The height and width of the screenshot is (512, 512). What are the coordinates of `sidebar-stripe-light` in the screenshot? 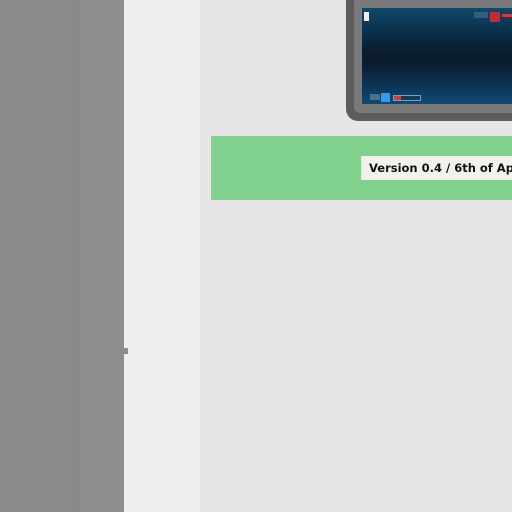 It's located at (162, 256).